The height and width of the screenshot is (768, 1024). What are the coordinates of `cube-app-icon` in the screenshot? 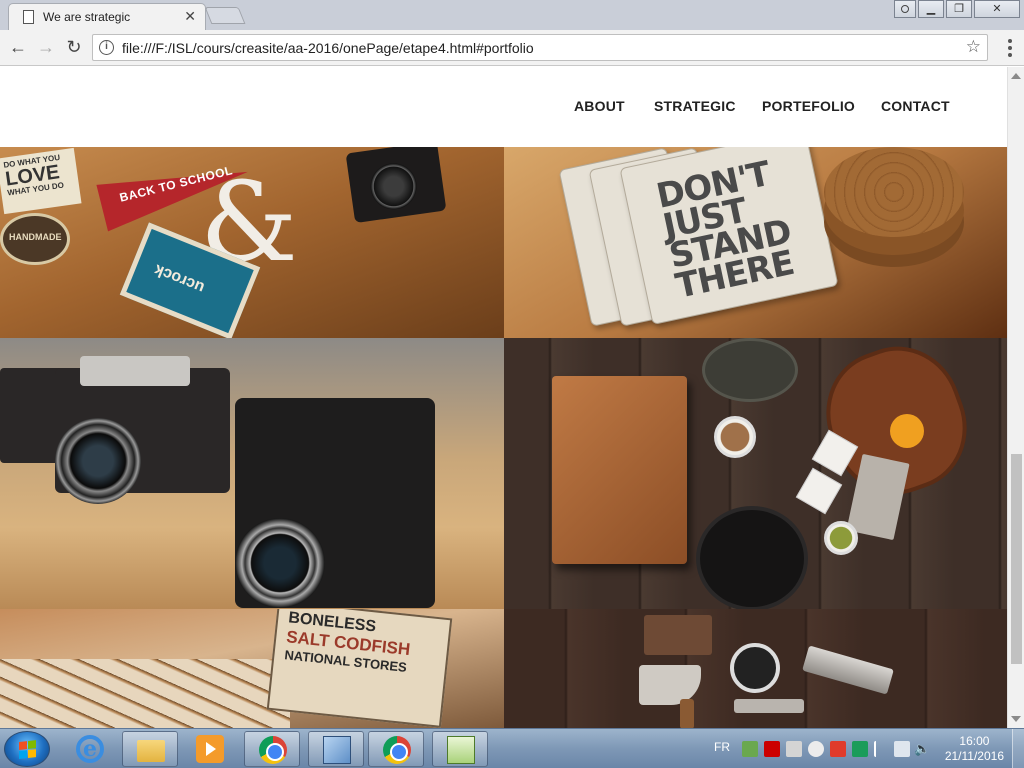 It's located at (337, 750).